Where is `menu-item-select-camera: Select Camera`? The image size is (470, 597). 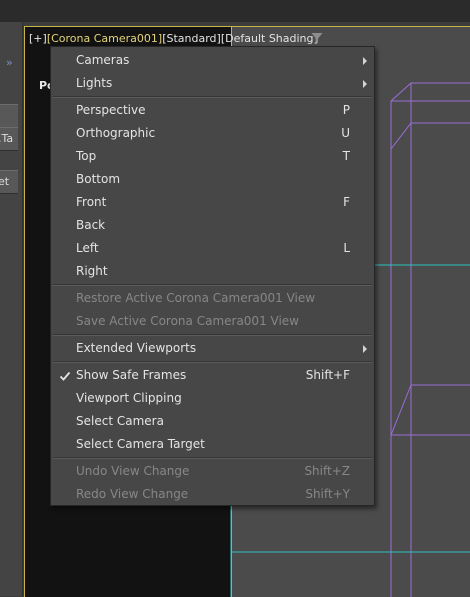
menu-item-select-camera: Select Camera is located at coordinates (212, 421).